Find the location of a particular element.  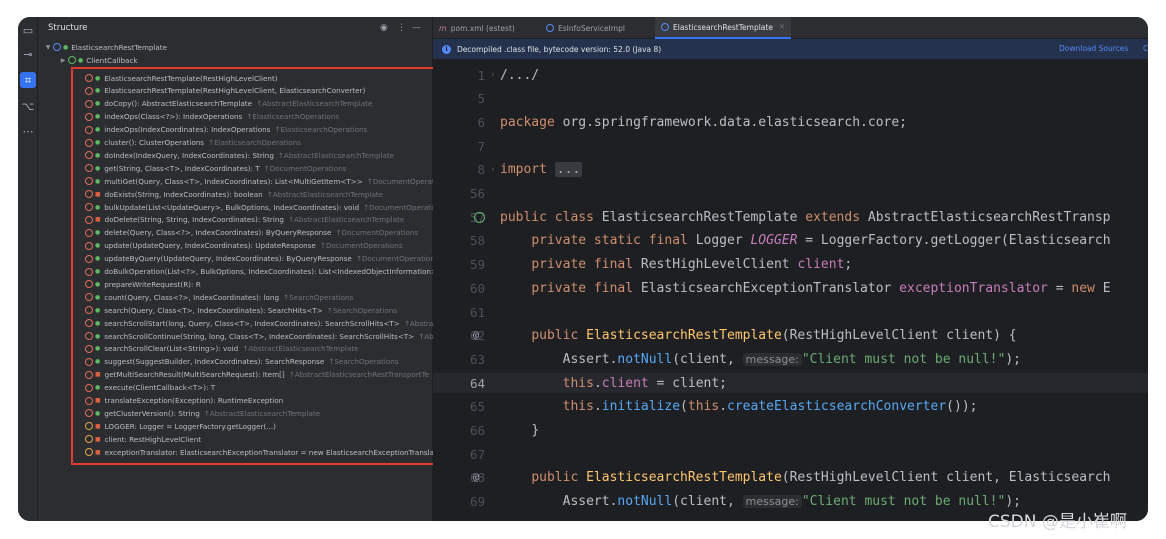

tree-item-clientcallback: ▶ ● ClientCallback is located at coordinates (243, 60).